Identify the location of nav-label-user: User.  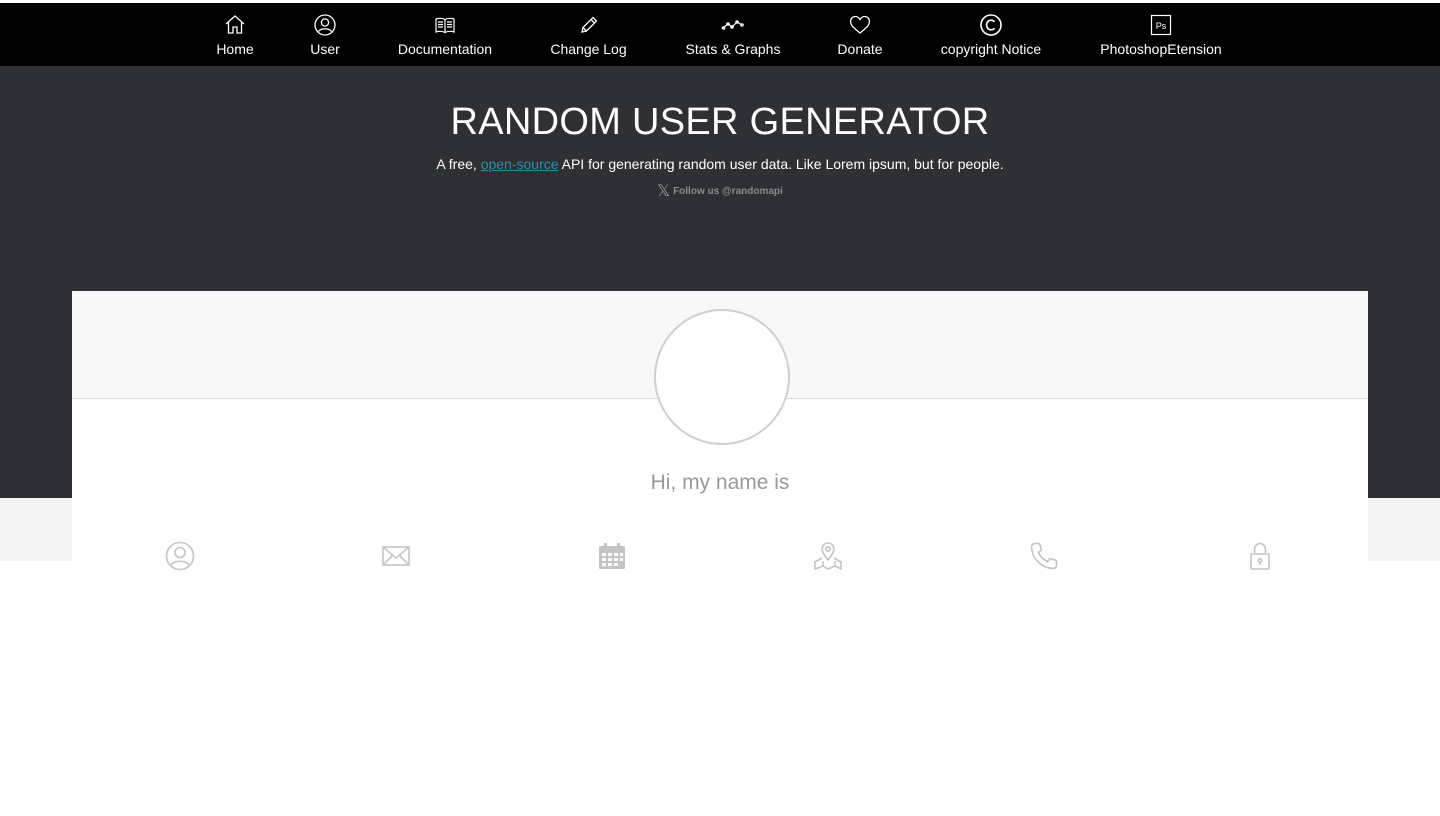
(325, 49).